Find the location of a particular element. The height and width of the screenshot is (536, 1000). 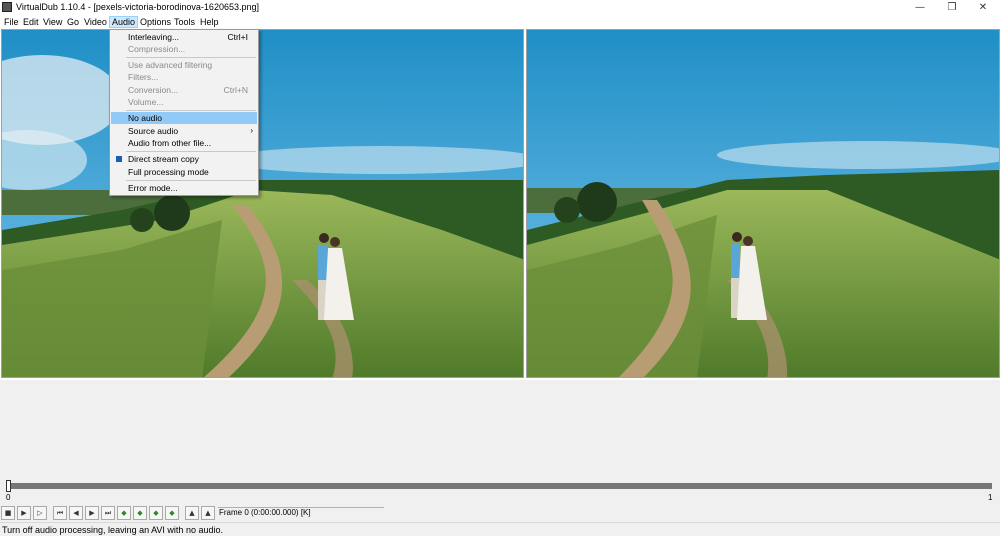

menu-item-source-audio: Source audio › is located at coordinates (184, 131).